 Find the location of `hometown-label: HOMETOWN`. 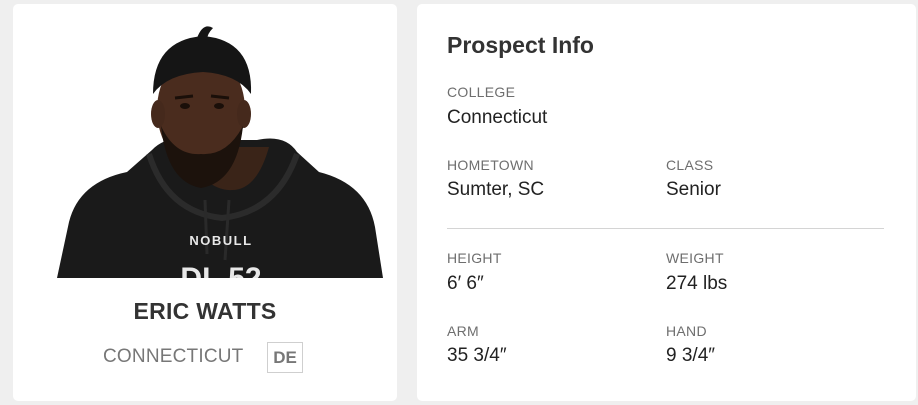

hometown-label: HOMETOWN is located at coordinates (490, 165).